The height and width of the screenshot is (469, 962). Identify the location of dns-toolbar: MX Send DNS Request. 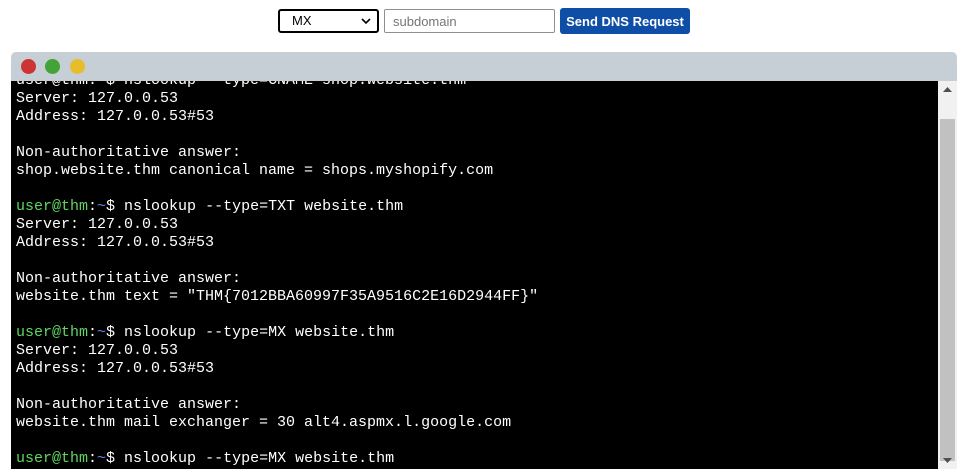
(481, 21).